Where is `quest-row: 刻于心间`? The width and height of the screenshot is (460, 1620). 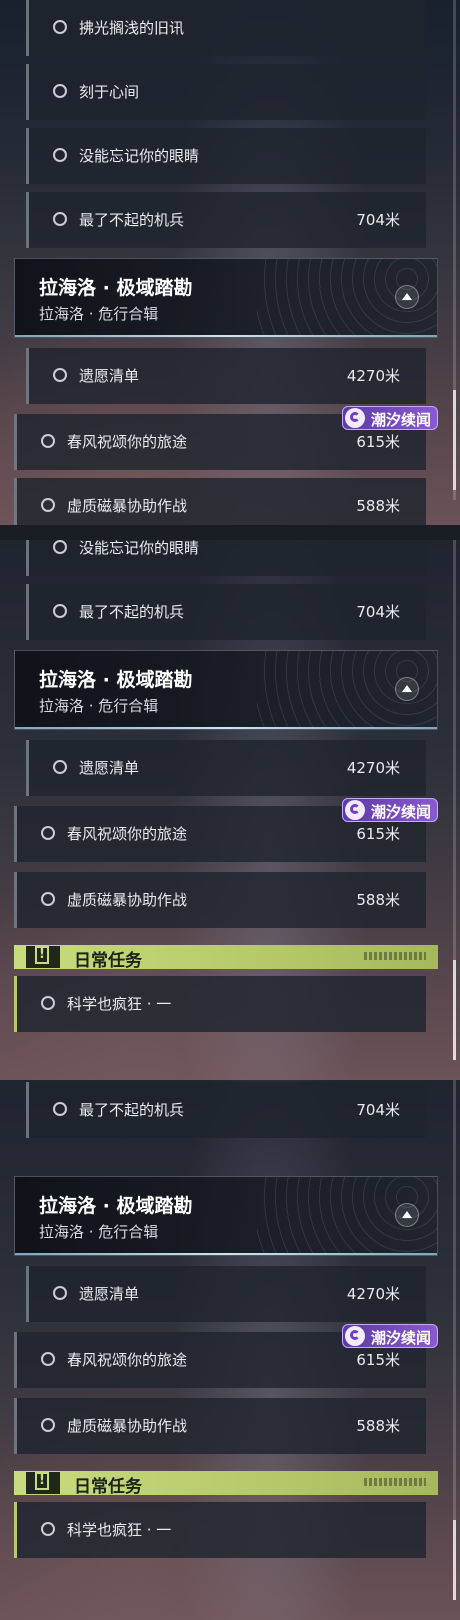 quest-row: 刻于心间 is located at coordinates (226, 92).